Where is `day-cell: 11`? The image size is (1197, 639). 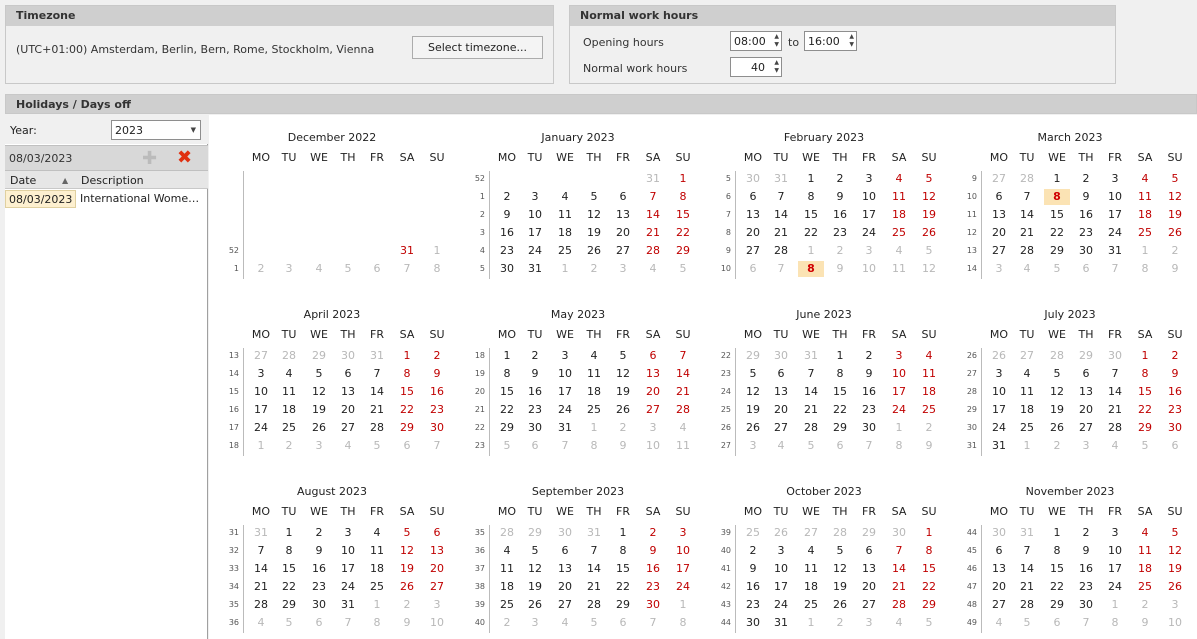 day-cell: 11 is located at coordinates (1145, 551).